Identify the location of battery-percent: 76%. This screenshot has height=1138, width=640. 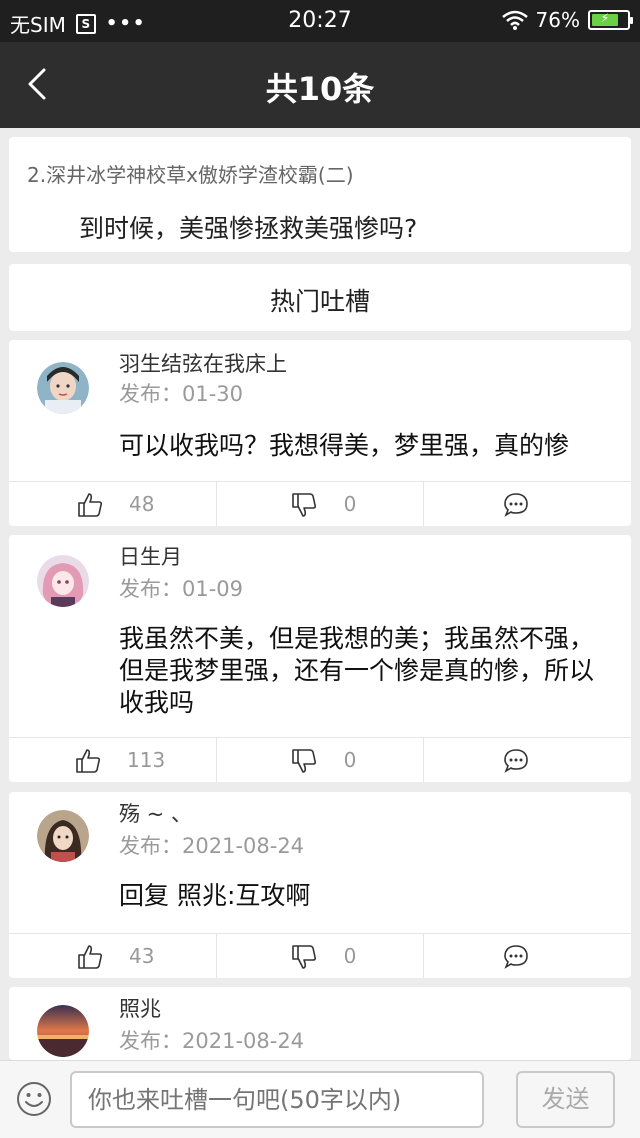
(557, 20).